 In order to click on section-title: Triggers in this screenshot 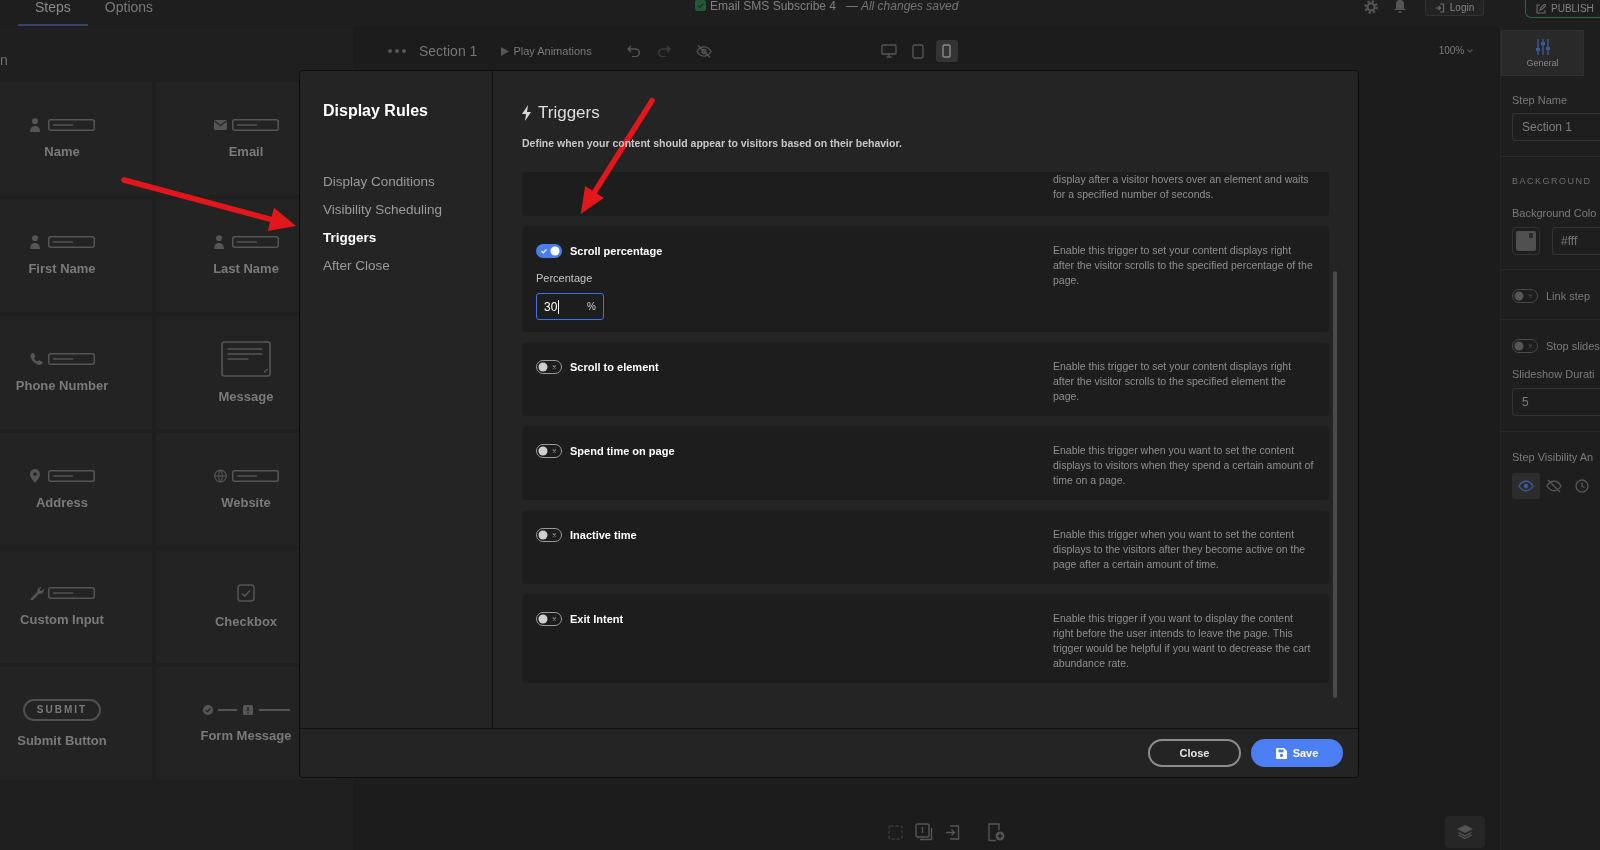, I will do `click(569, 113)`.